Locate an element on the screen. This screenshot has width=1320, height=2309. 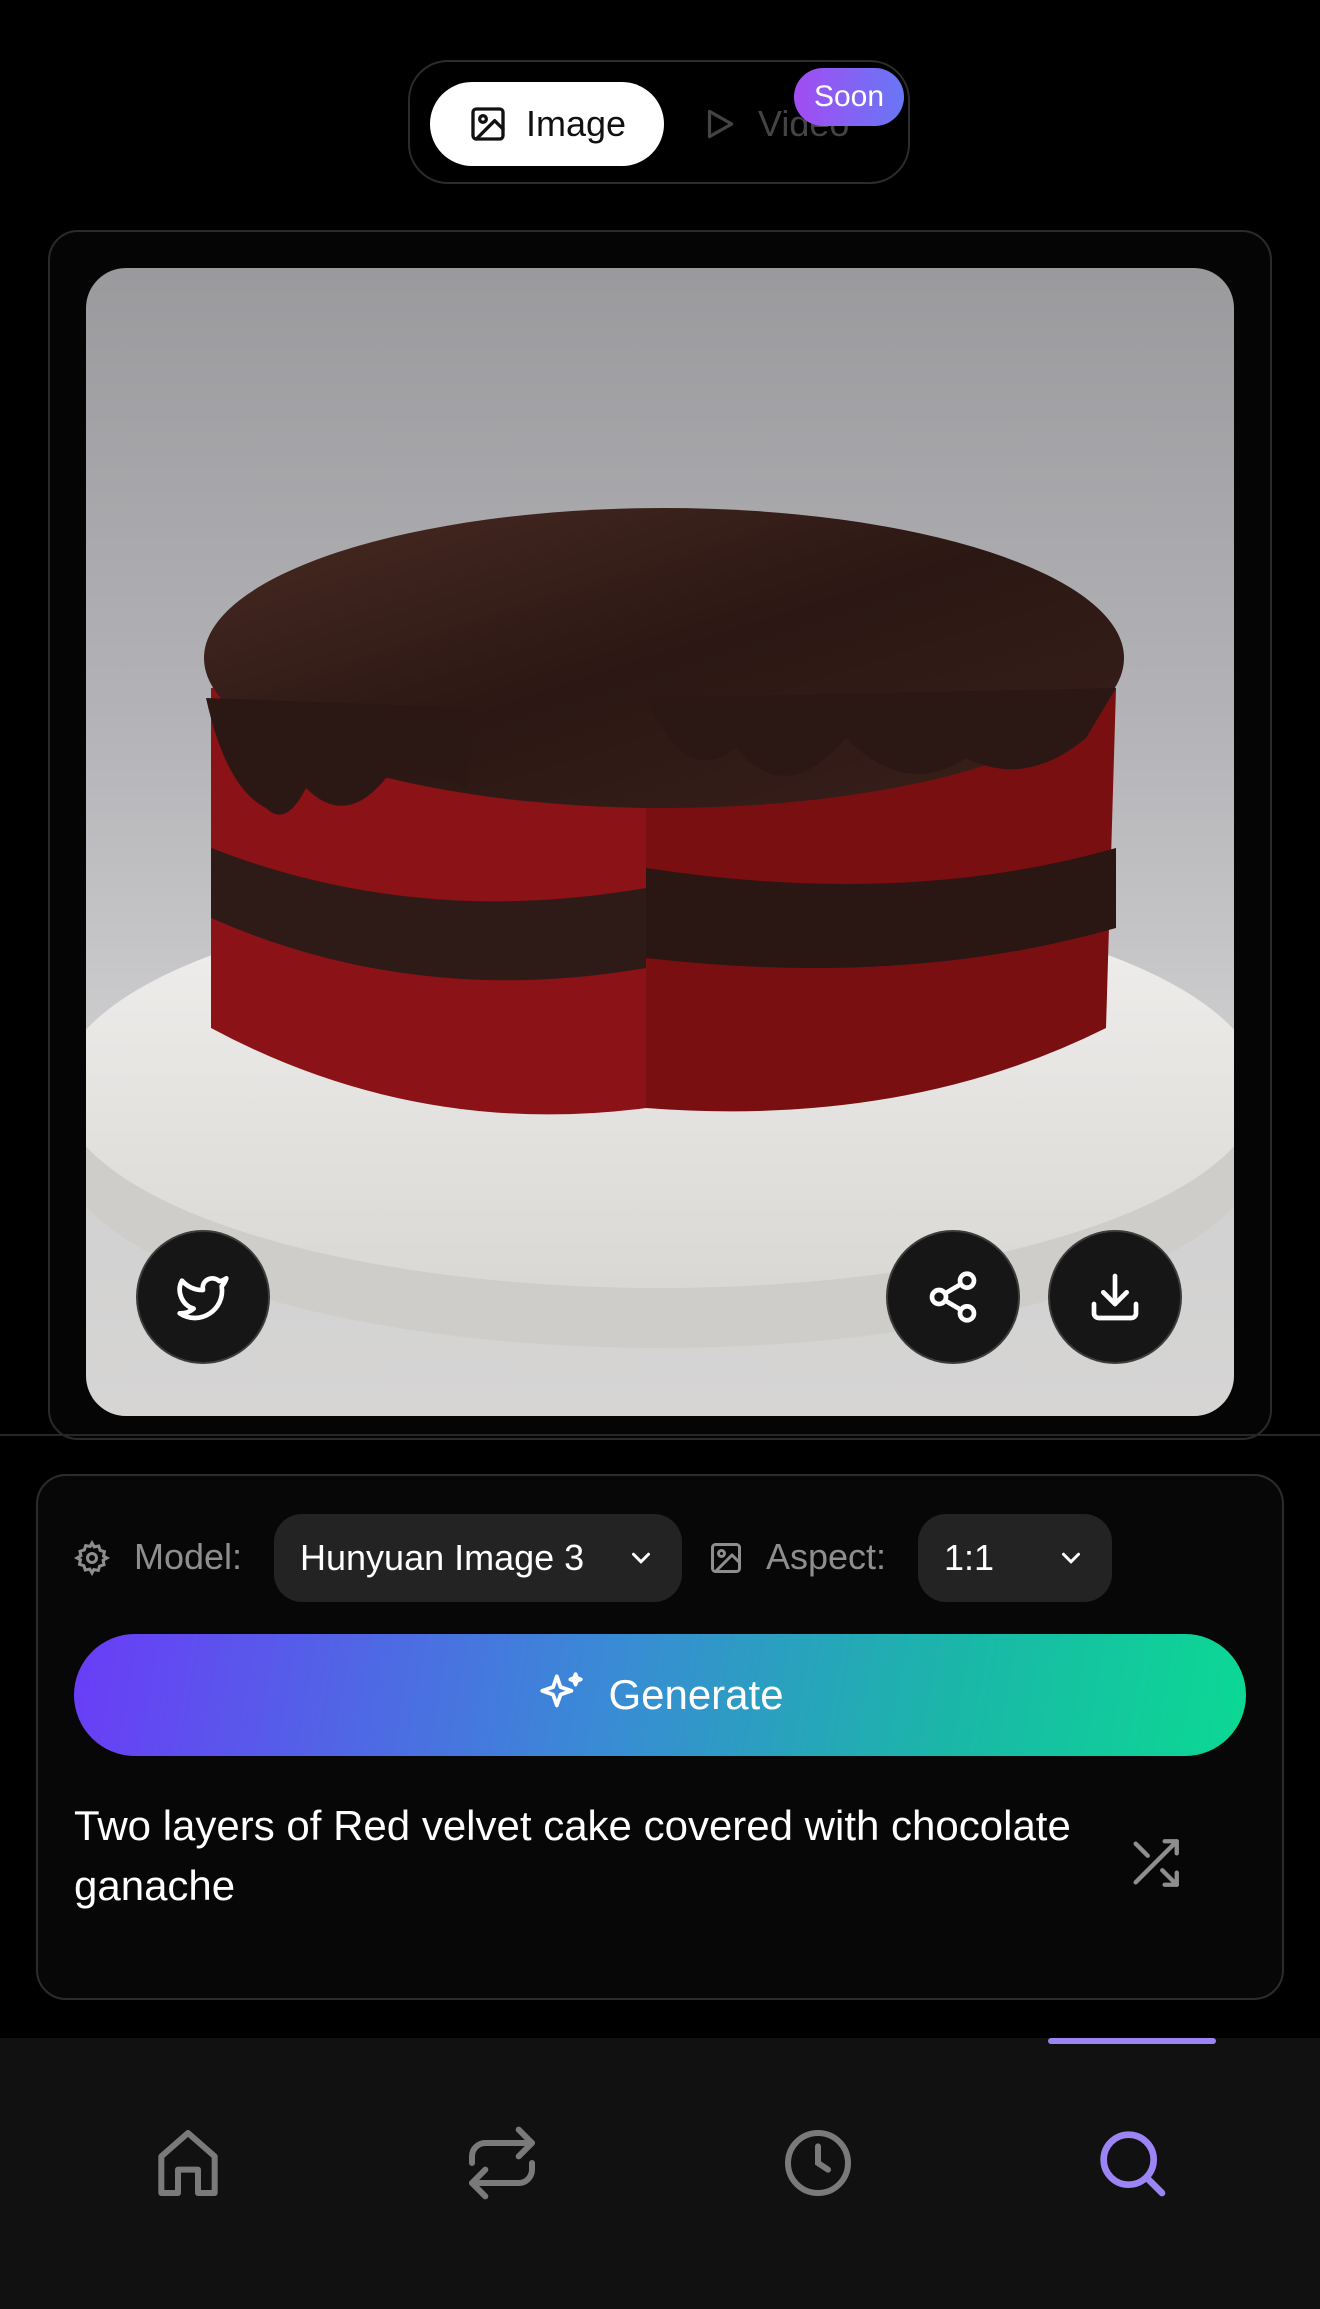
search-icon is located at coordinates (1132, 2163).